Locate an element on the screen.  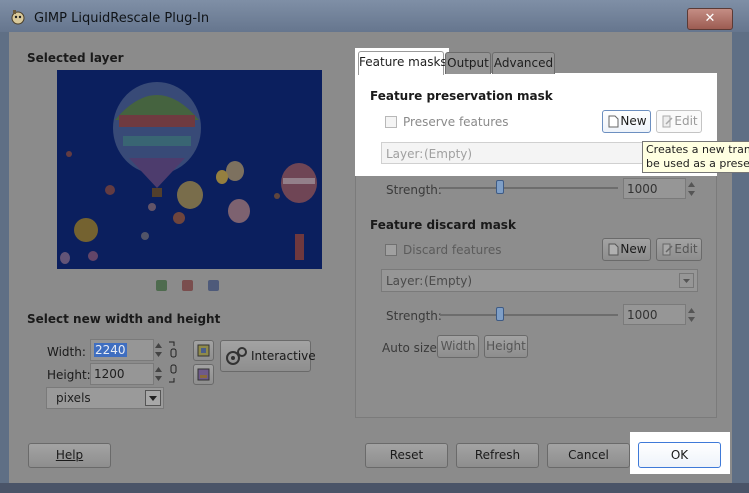
discard-new-button: New is located at coordinates (626, 249).